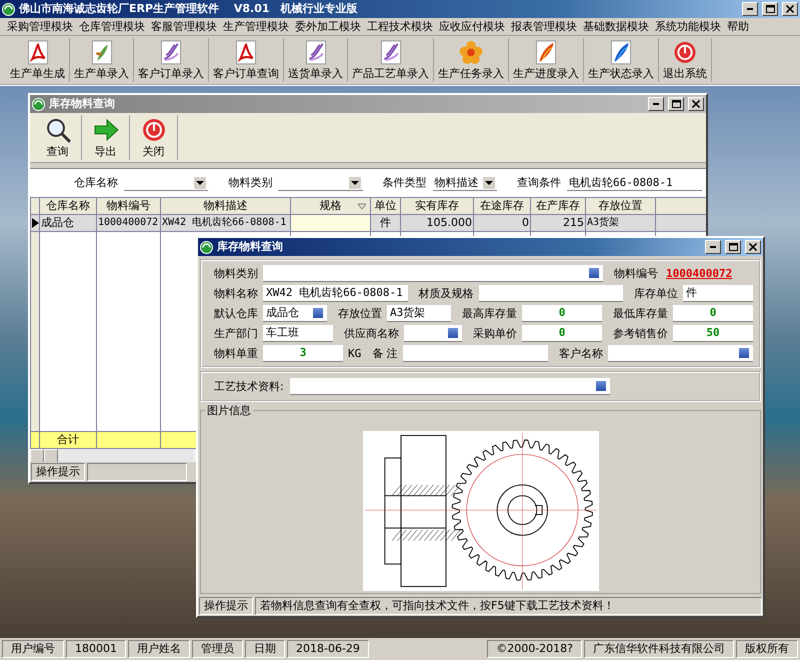 This screenshot has height=660, width=800. I want to click on toolbar-button: 生产状态录入, so click(621, 60).